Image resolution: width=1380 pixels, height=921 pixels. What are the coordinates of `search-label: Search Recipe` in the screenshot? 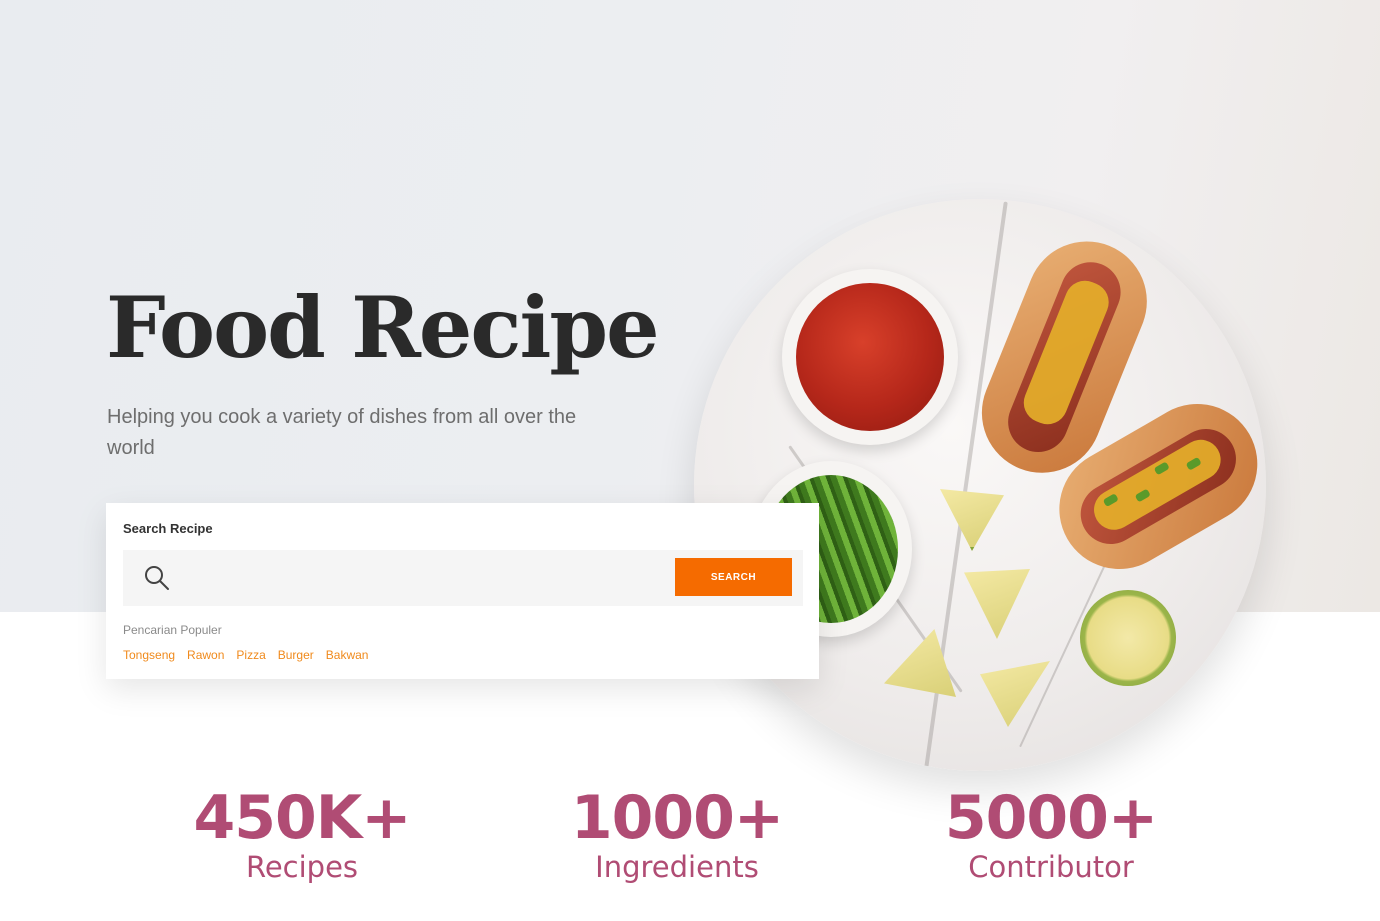 It's located at (168, 528).